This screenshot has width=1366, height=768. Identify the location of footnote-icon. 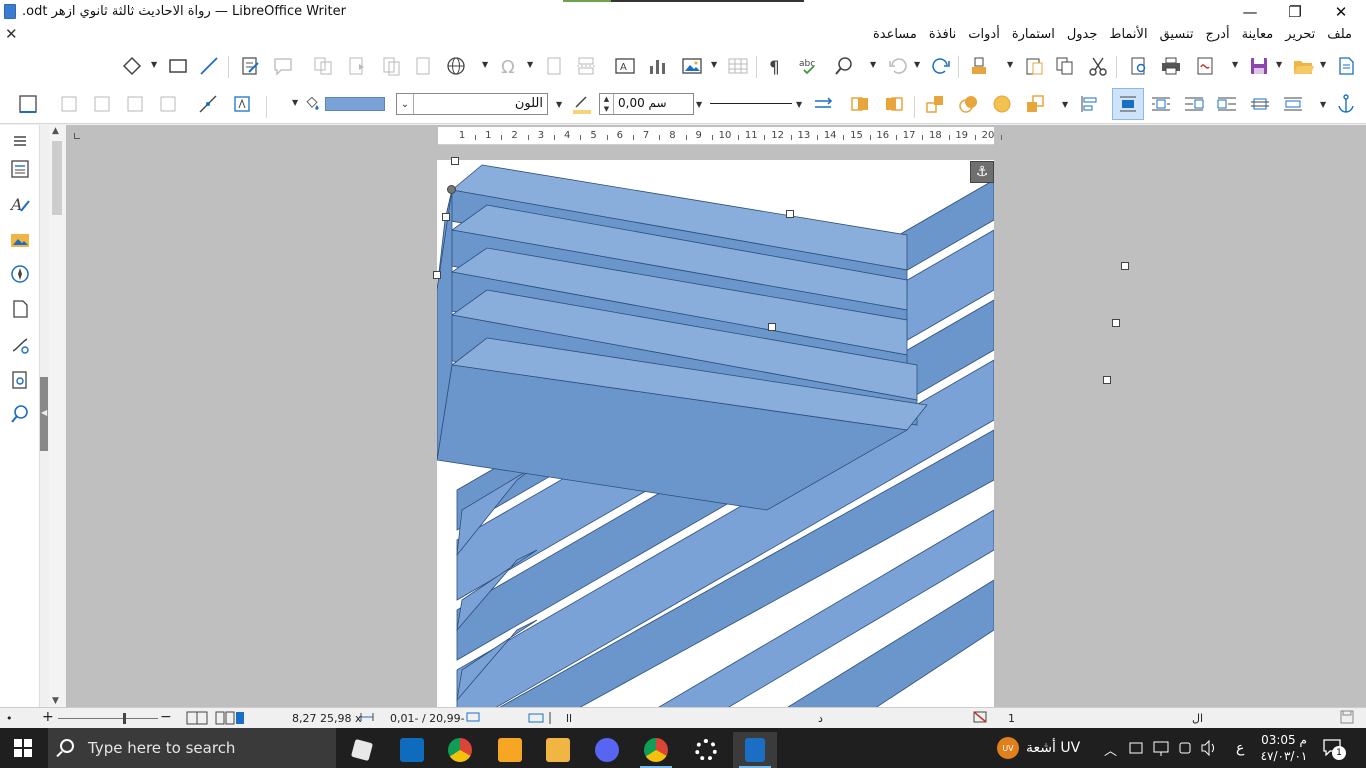
(554, 66).